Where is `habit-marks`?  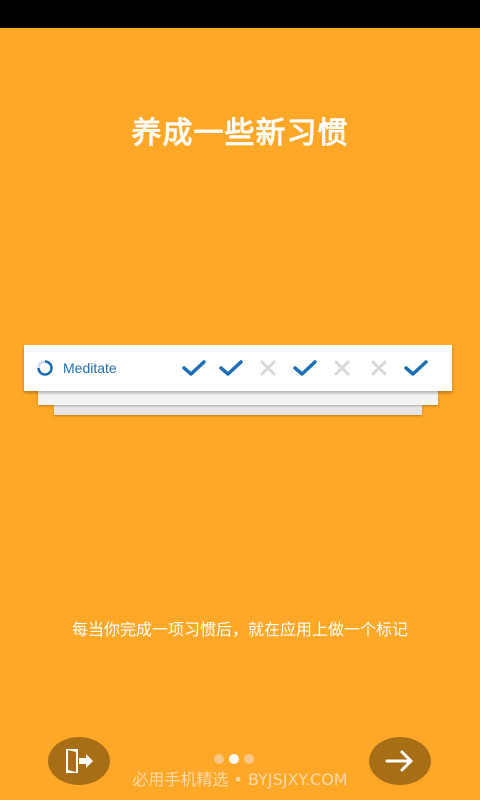
habit-marks is located at coordinates (304, 368).